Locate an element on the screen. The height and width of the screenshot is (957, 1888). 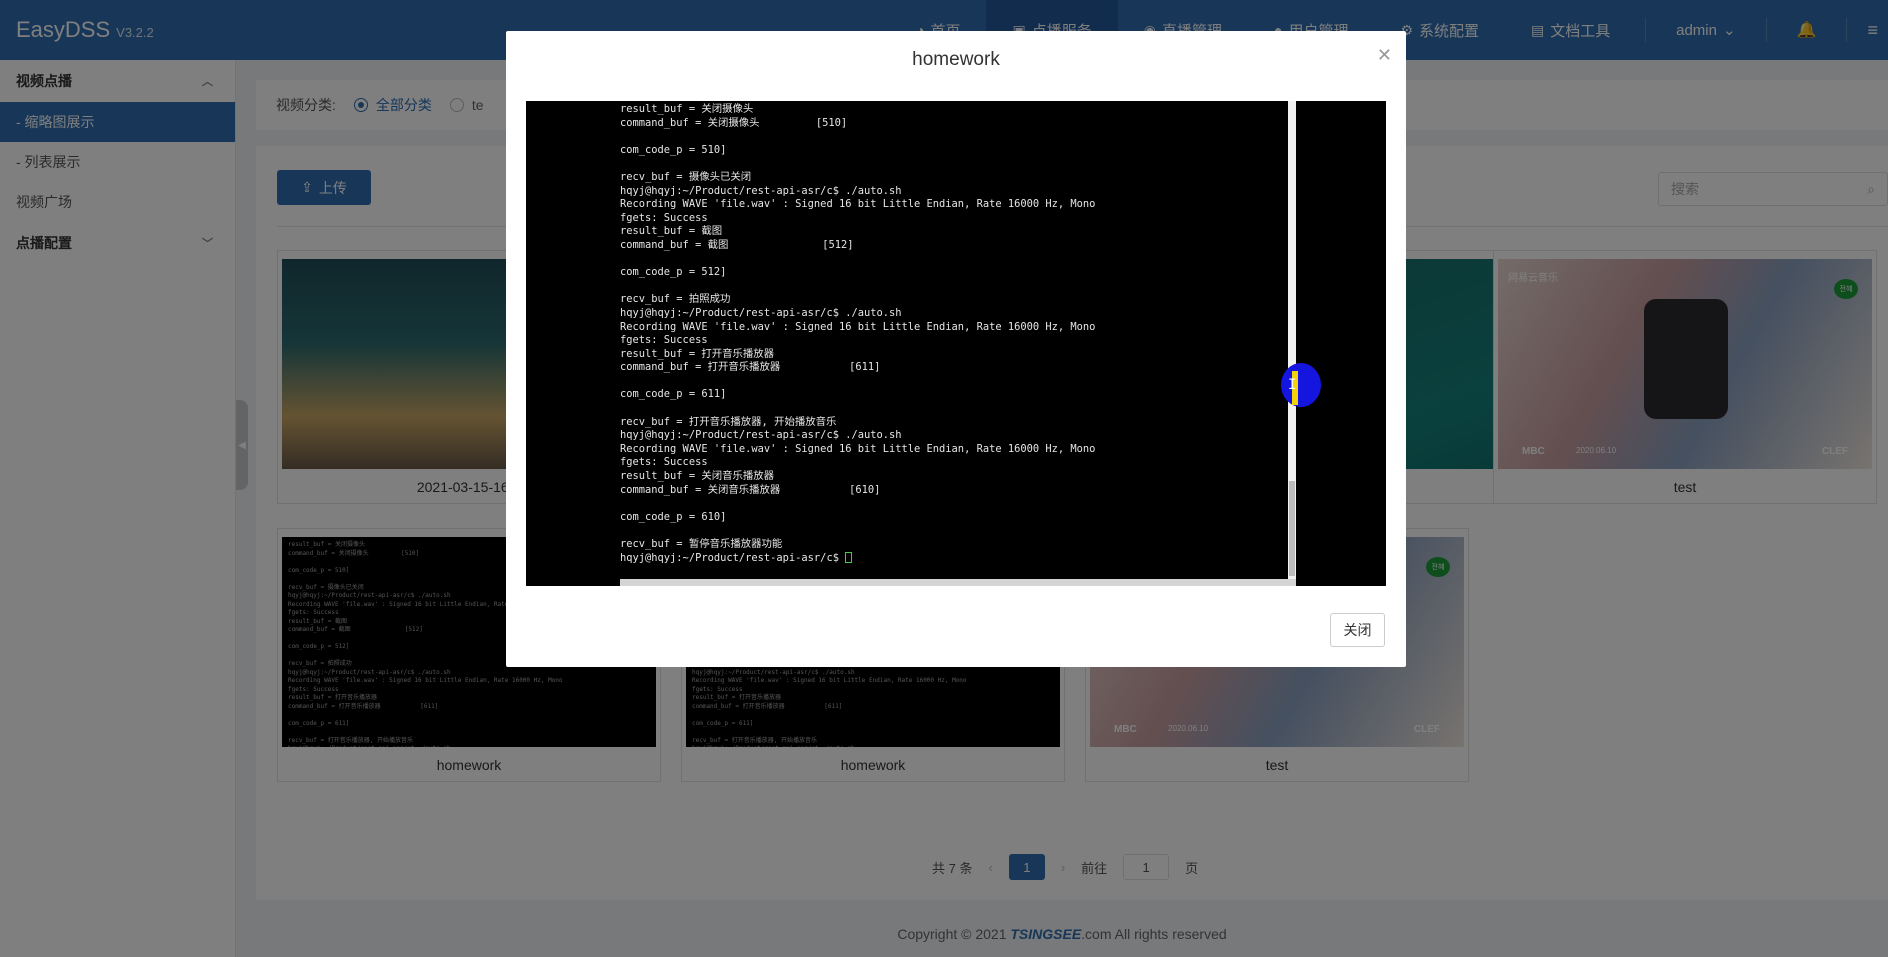
terminal-line: recv_buf = 打开音乐播放器, 开始播放音乐 is located at coordinates (728, 421).